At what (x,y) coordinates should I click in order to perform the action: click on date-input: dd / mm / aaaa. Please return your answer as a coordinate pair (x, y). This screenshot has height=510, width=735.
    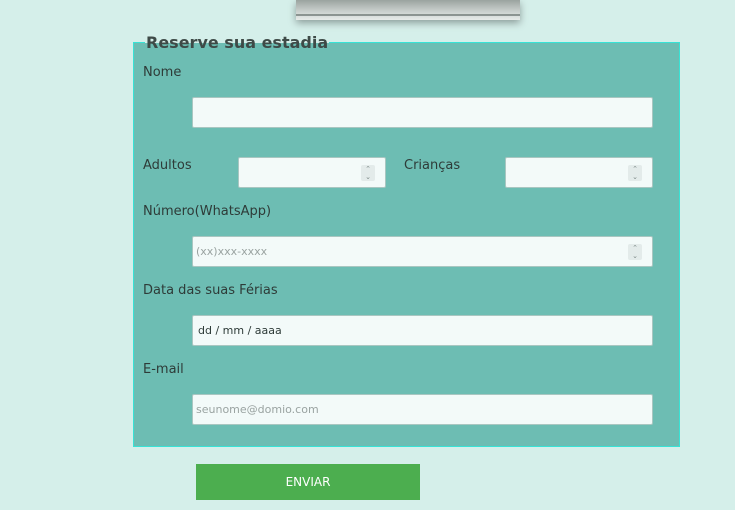
    Looking at the image, I should click on (422, 330).